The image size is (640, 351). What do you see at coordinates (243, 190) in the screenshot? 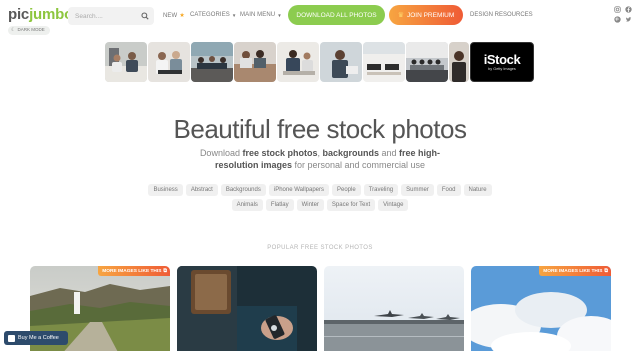
I see `tag-backgrounds: Backgrounds` at bounding box center [243, 190].